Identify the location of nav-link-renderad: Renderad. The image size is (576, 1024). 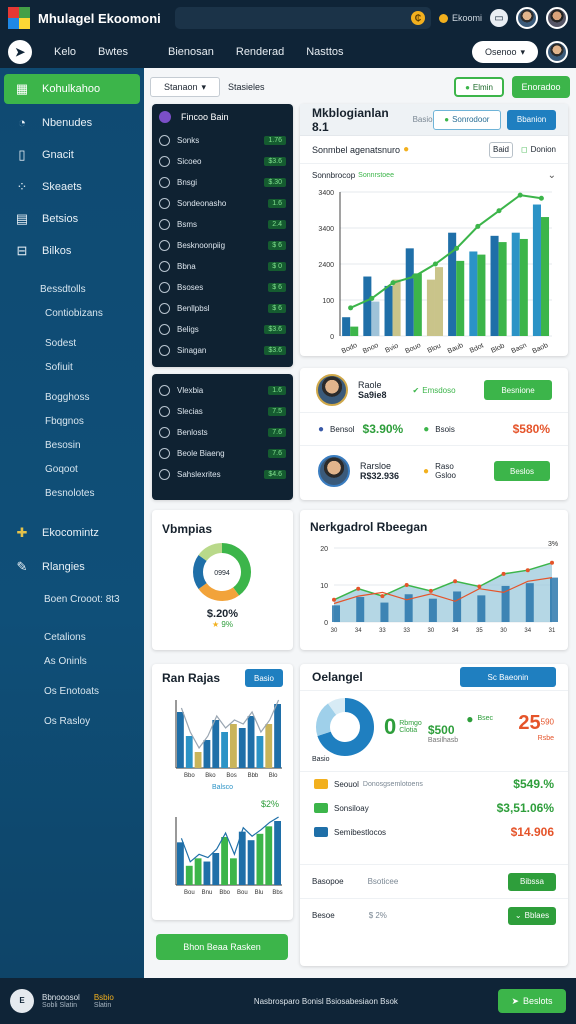
(260, 52).